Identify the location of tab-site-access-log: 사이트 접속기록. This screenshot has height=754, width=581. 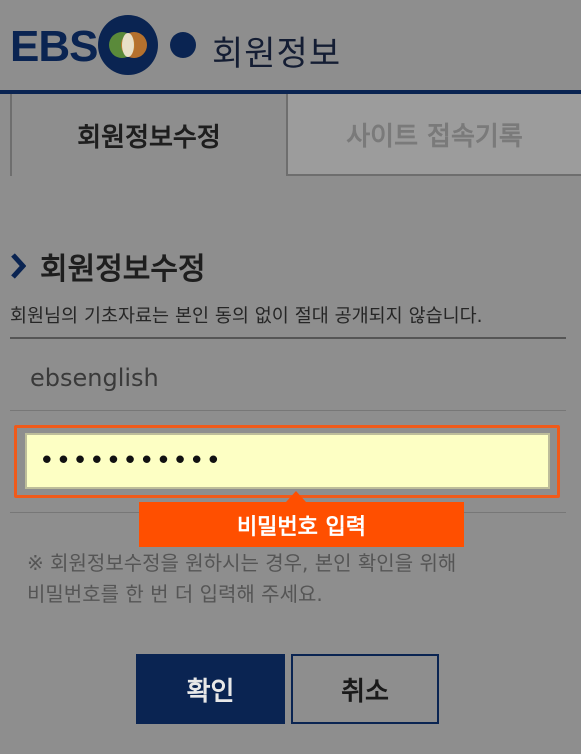
(434, 135).